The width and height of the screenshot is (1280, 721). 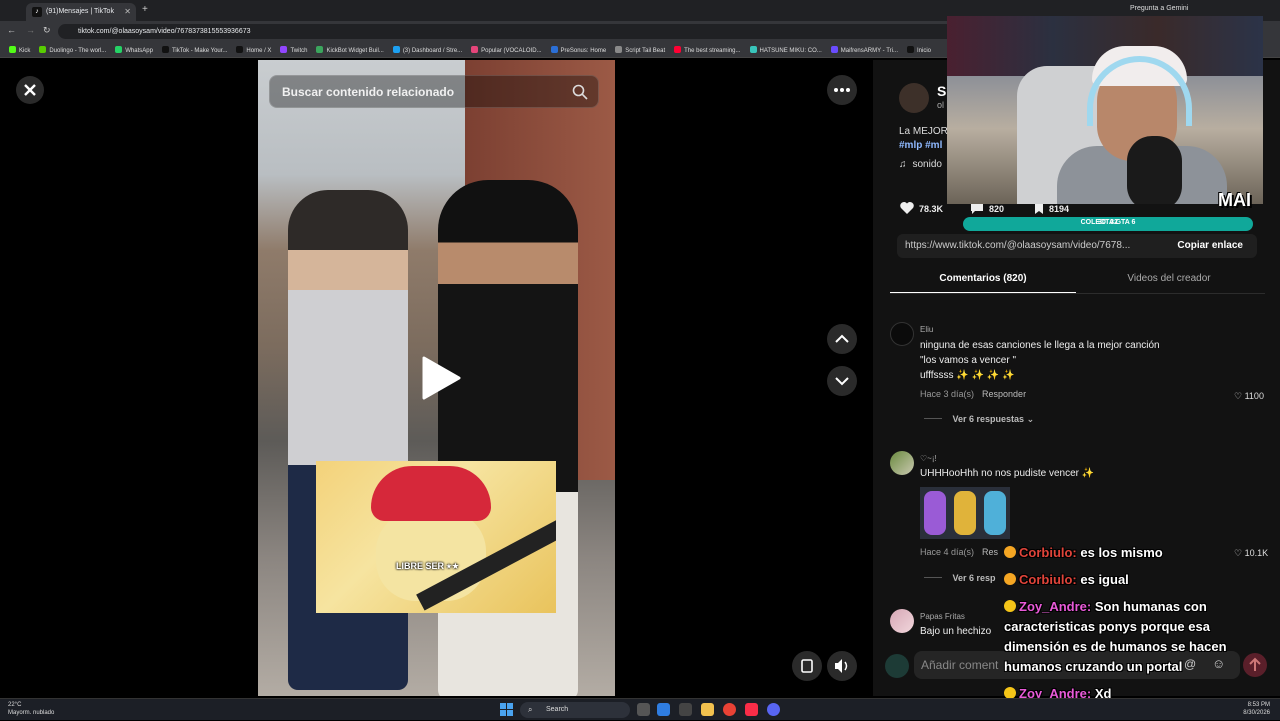 What do you see at coordinates (947, 552) in the screenshot?
I see `comment-time: Hace 4 día(s)` at bounding box center [947, 552].